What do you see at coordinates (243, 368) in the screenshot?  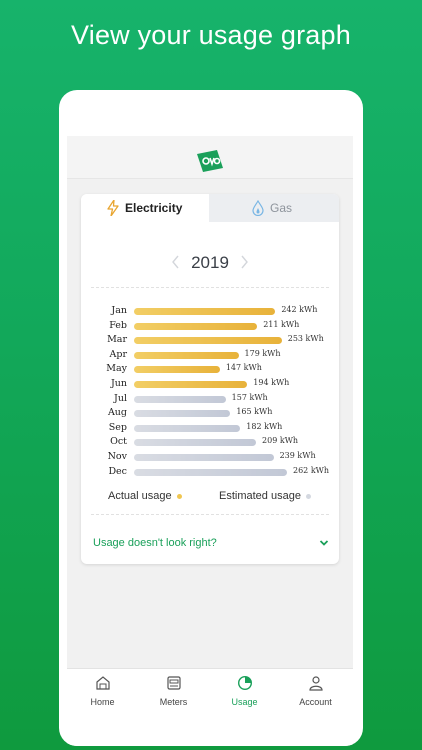 I see `usage-value-label: 147 kWh` at bounding box center [243, 368].